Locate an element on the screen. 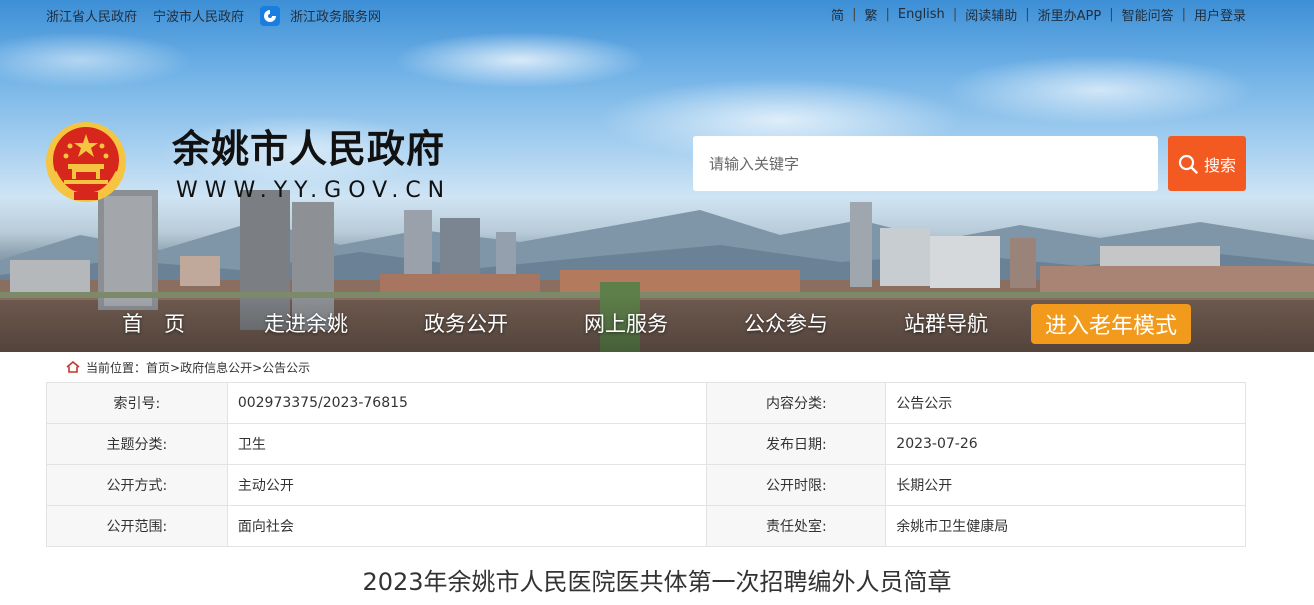 The image size is (1314, 605). nav-site-navigation: 站群导航 is located at coordinates (946, 323).